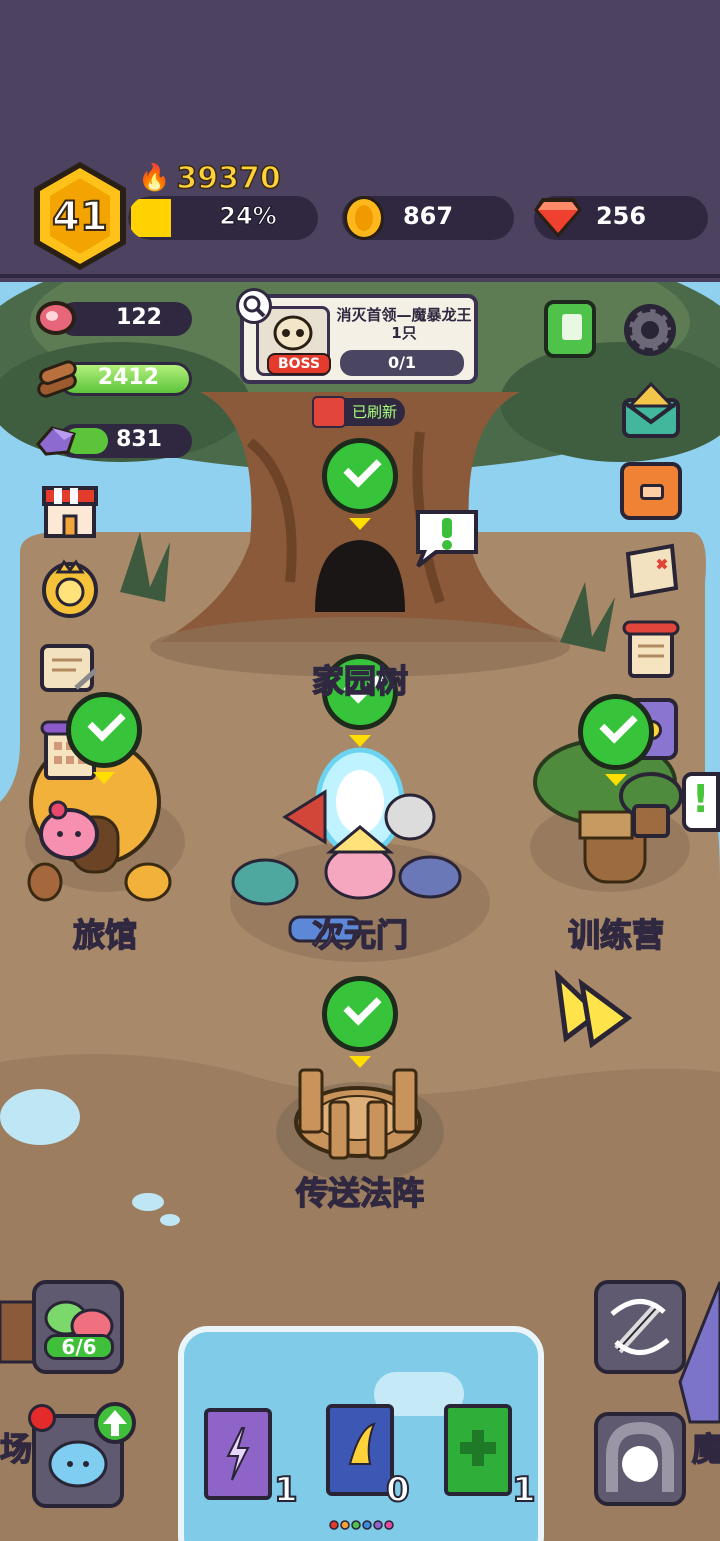  What do you see at coordinates (651, 650) in the screenshot?
I see `notice-scroll-icon` at bounding box center [651, 650].